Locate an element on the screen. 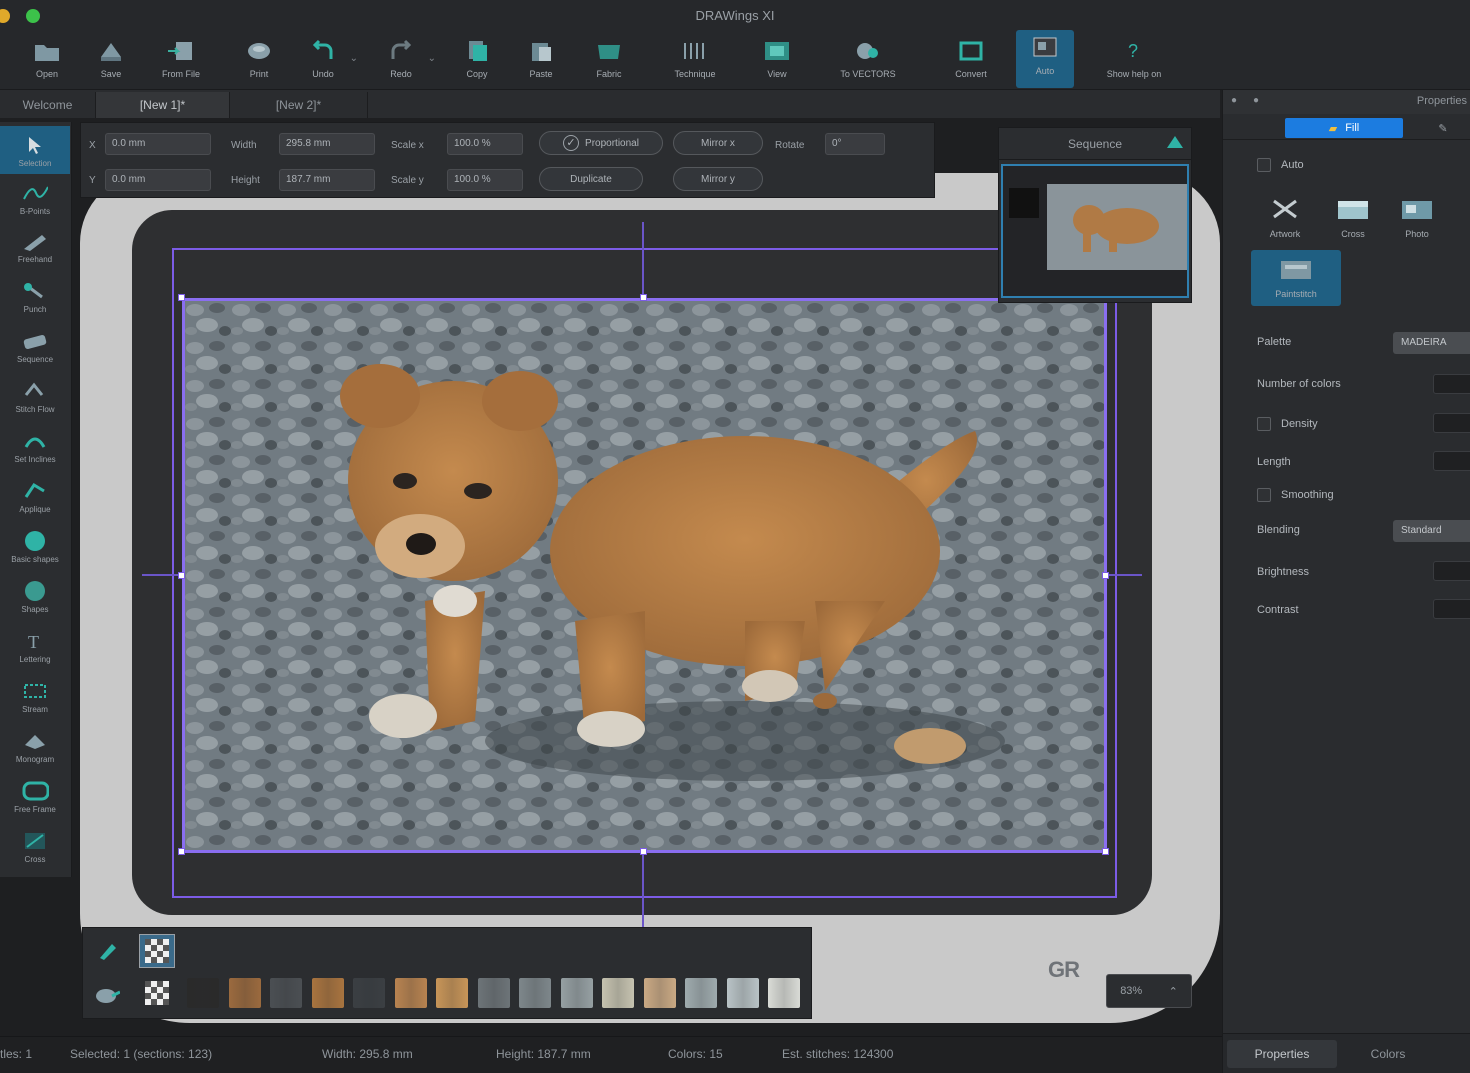 Image resolution: width=1470 pixels, height=1073 pixels. y-position-field: 0.0 mm is located at coordinates (158, 180).